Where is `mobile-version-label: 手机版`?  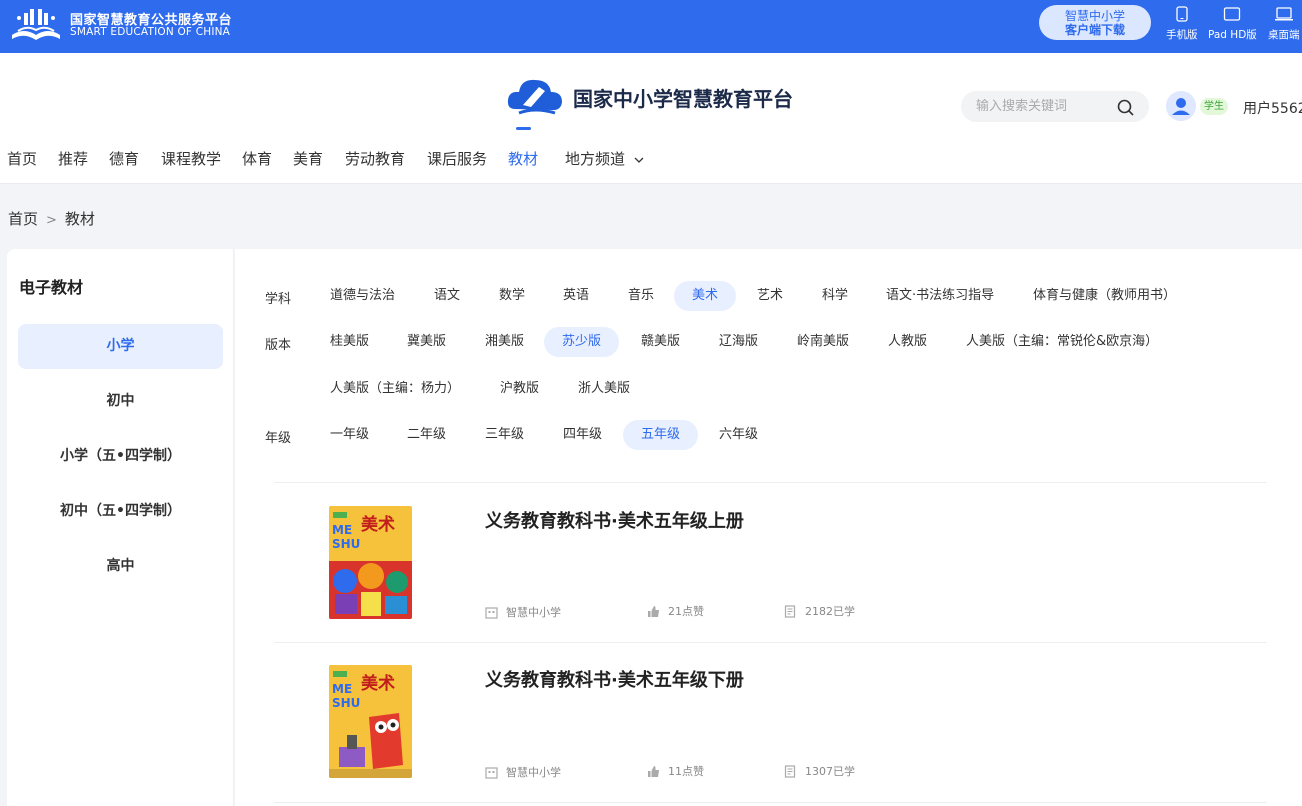
mobile-version-label: 手机版 is located at coordinates (1182, 35).